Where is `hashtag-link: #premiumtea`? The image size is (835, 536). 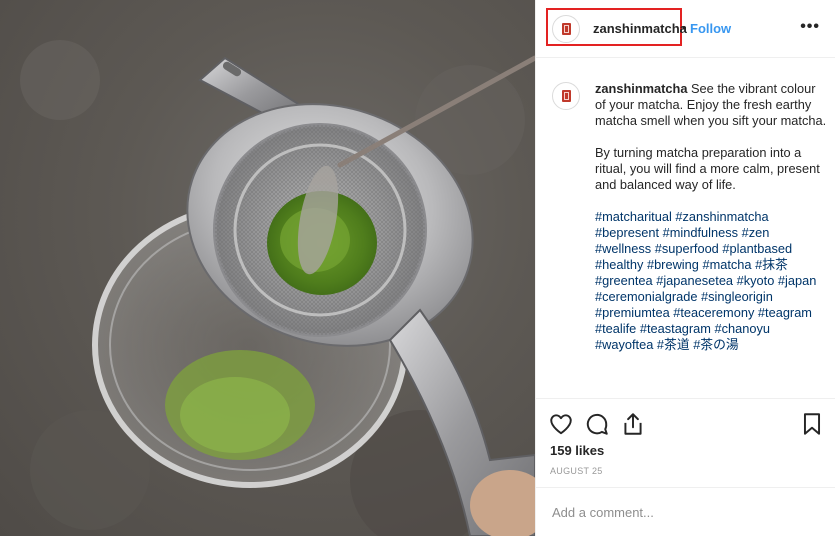
hashtag-link: #premiumtea is located at coordinates (632, 312).